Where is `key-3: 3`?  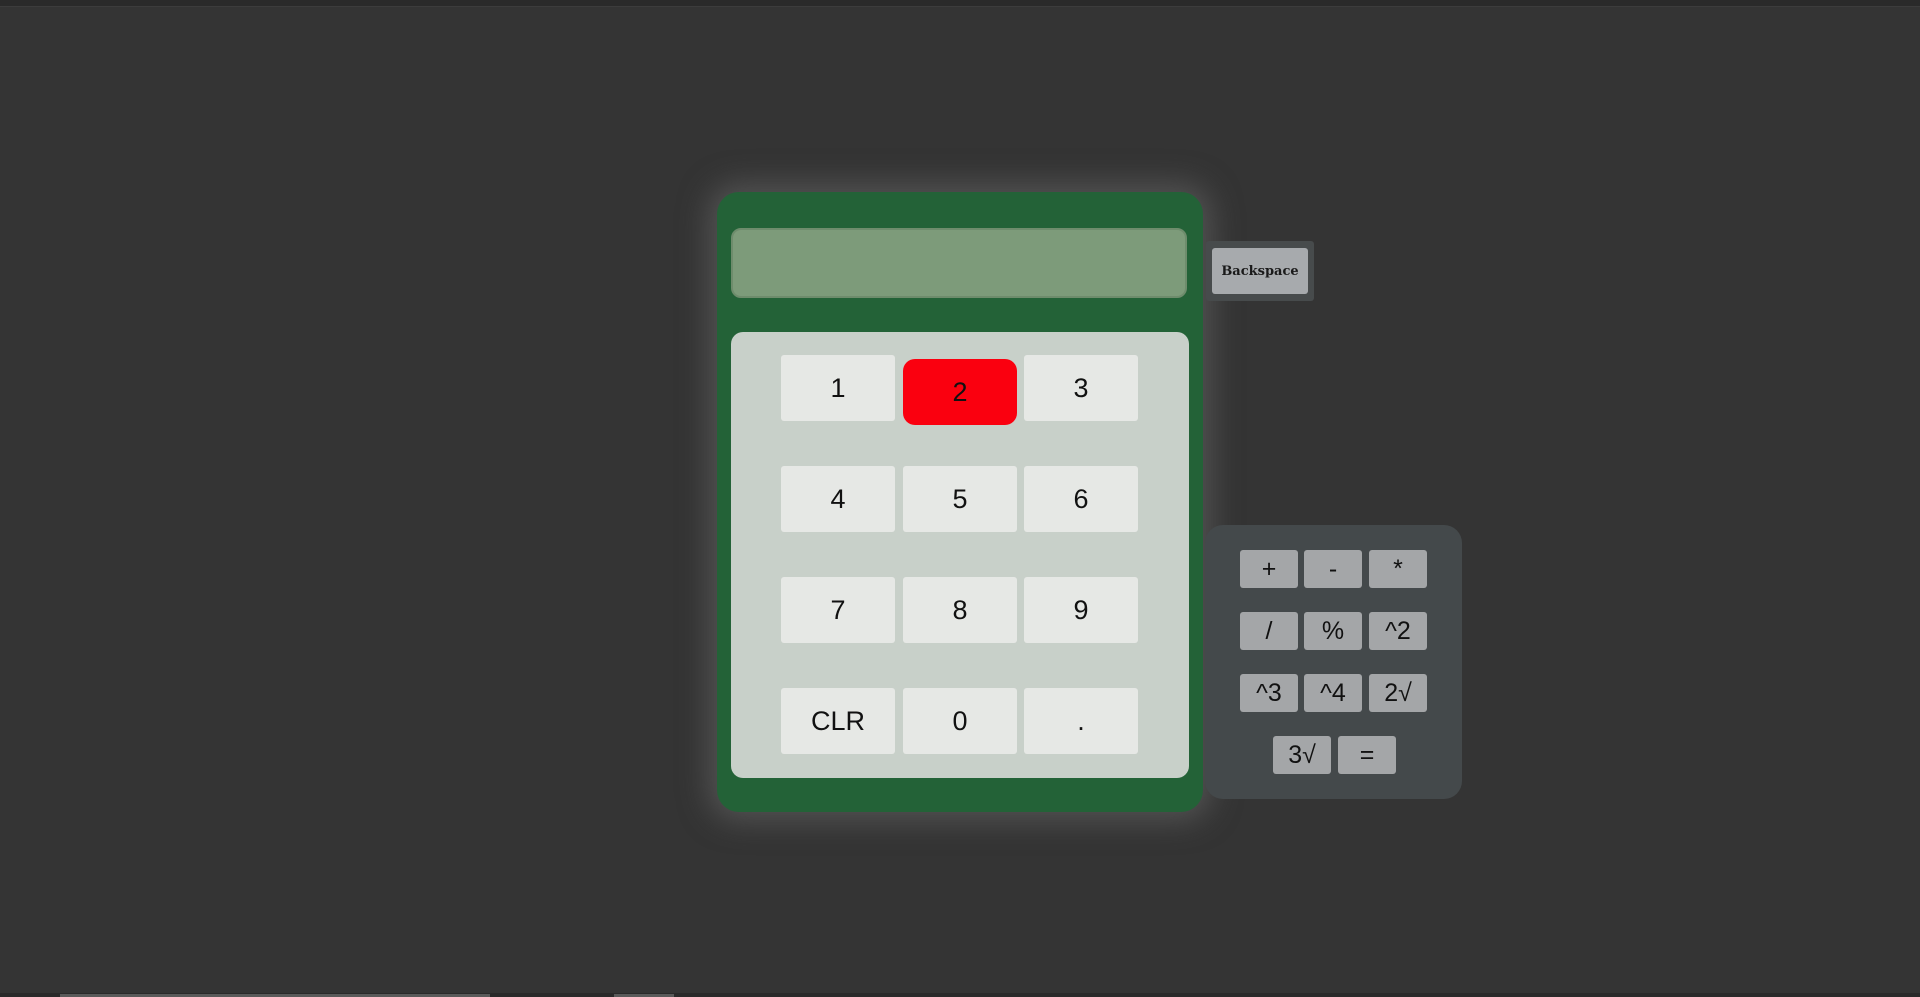
key-3: 3 is located at coordinates (1081, 388).